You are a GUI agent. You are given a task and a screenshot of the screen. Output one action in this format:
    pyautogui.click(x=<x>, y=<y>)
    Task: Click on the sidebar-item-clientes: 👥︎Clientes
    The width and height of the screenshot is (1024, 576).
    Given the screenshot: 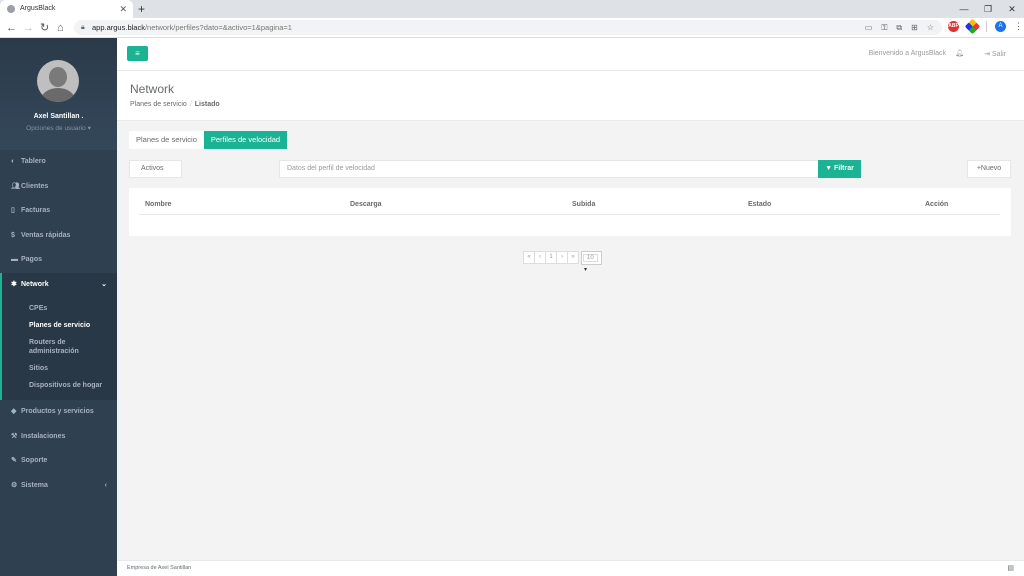 What is the action you would take?
    pyautogui.click(x=58, y=187)
    